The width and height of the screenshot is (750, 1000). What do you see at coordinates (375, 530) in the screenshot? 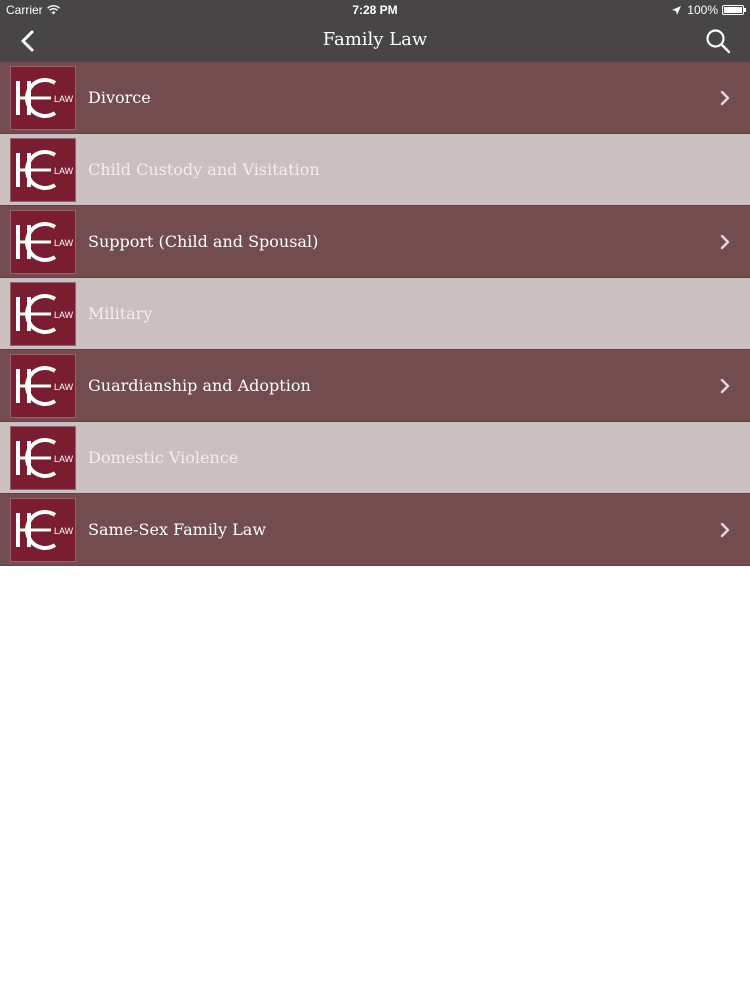
I see `list-item-same-sex-family-law: LAW Same-Sex Family Law` at bounding box center [375, 530].